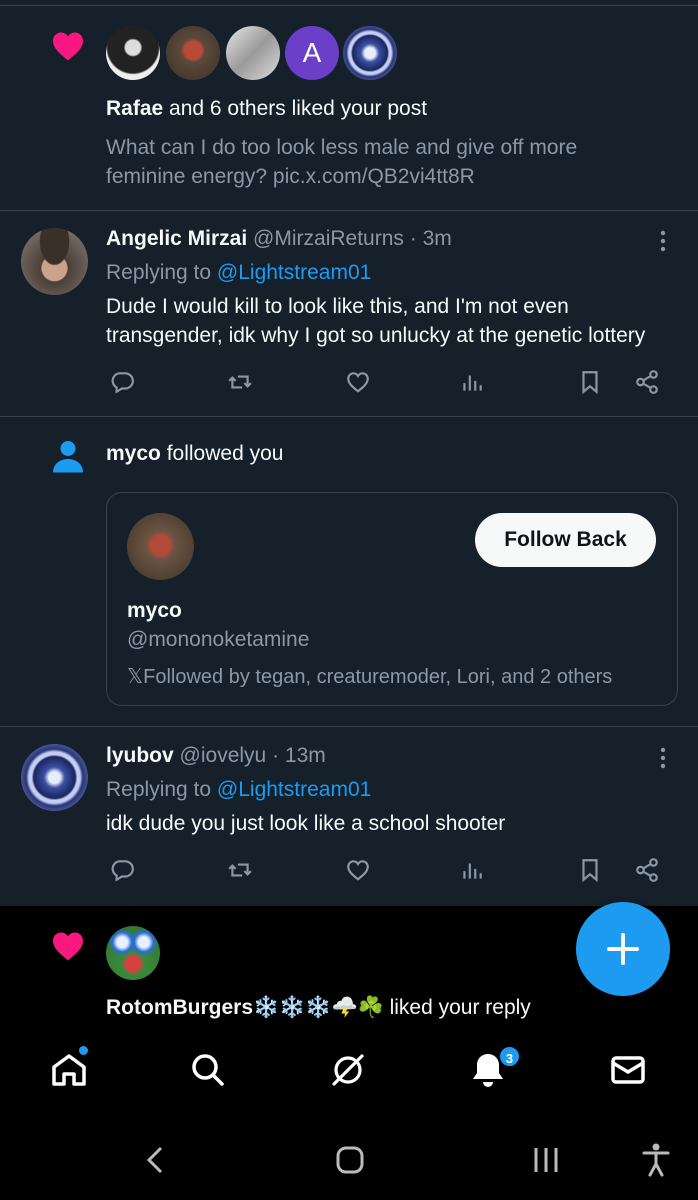 This screenshot has height=1200, width=698. I want to click on author-handle: @iovelyu, so click(223, 755).